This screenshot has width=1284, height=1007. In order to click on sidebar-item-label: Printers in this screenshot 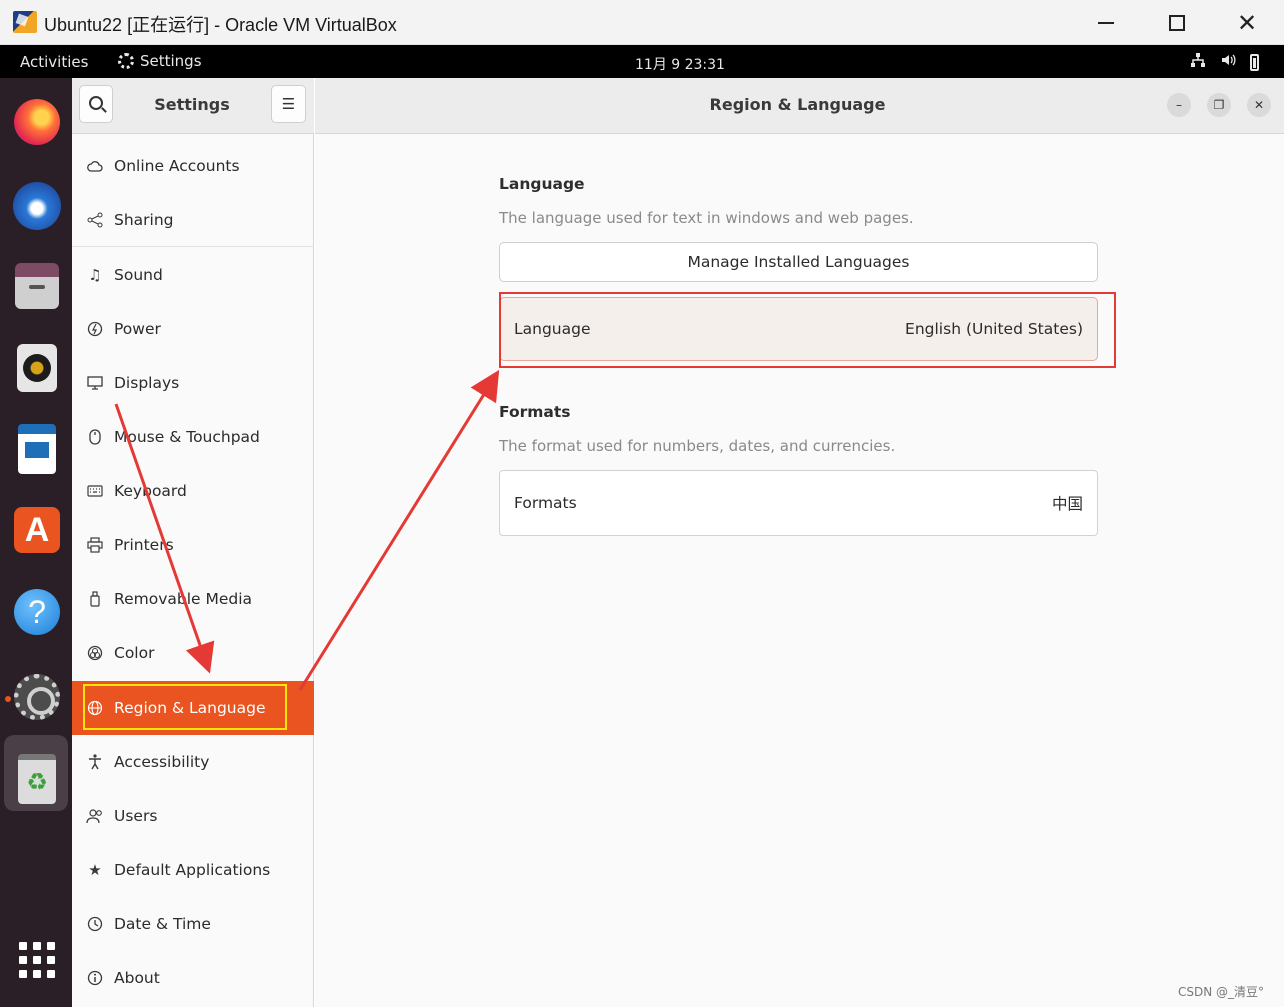, I will do `click(144, 545)`.